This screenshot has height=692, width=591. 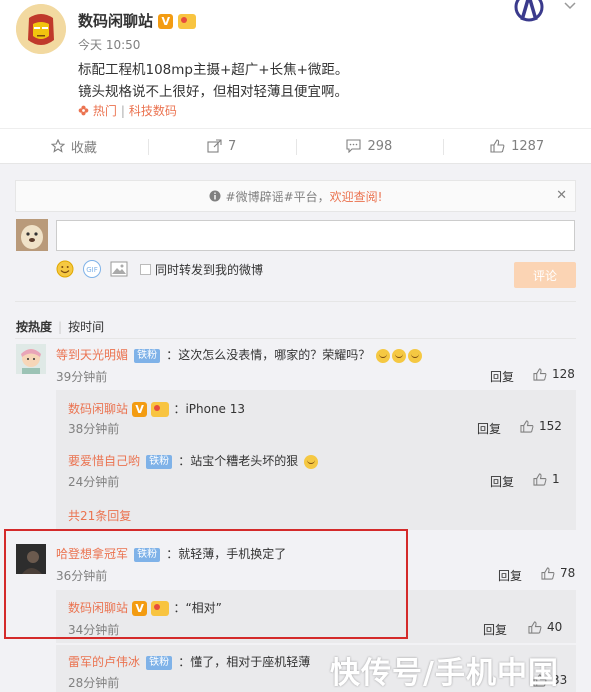 I want to click on reply-like-button: 152, so click(x=541, y=426).